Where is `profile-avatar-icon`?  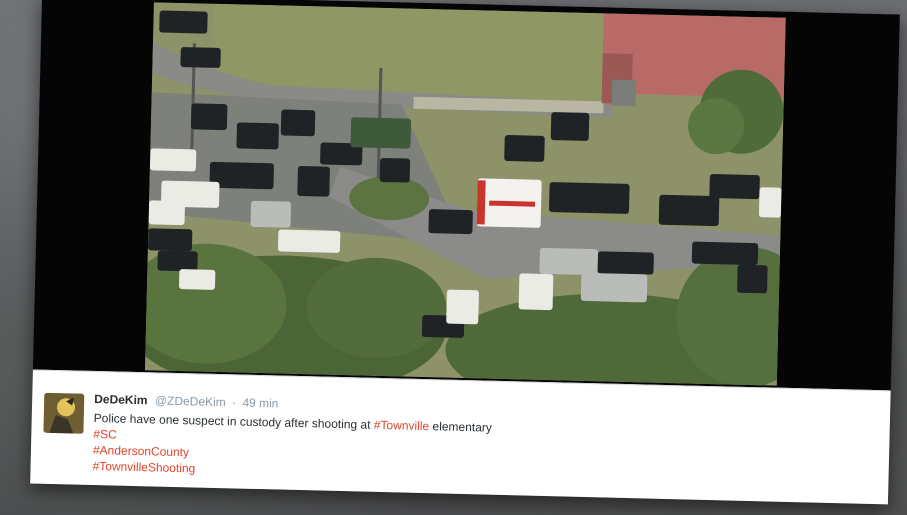
profile-avatar-icon is located at coordinates (64, 413).